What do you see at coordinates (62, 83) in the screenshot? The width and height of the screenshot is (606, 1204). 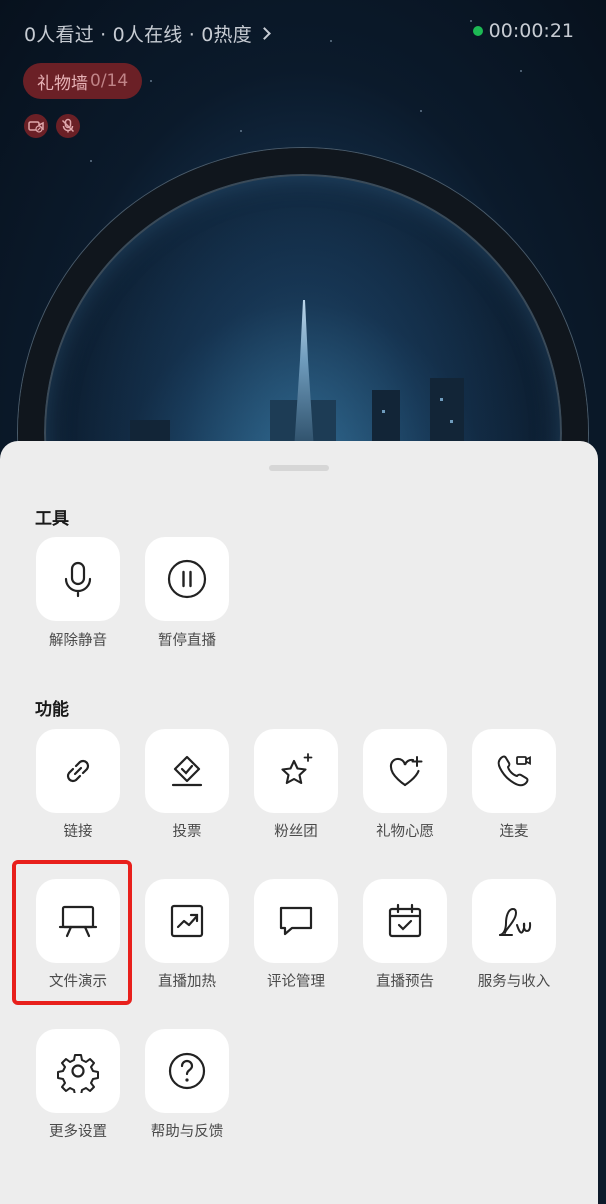 I see `gift-wall-label: 礼物墙` at bounding box center [62, 83].